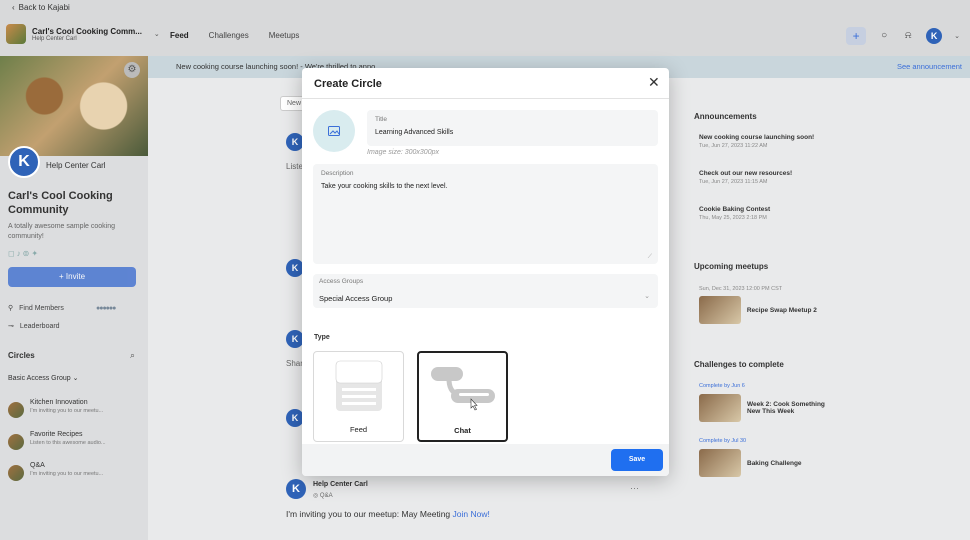  Describe the element at coordinates (731, 266) in the screenshot. I see `meetups-heading: Upcoming meetups` at that location.